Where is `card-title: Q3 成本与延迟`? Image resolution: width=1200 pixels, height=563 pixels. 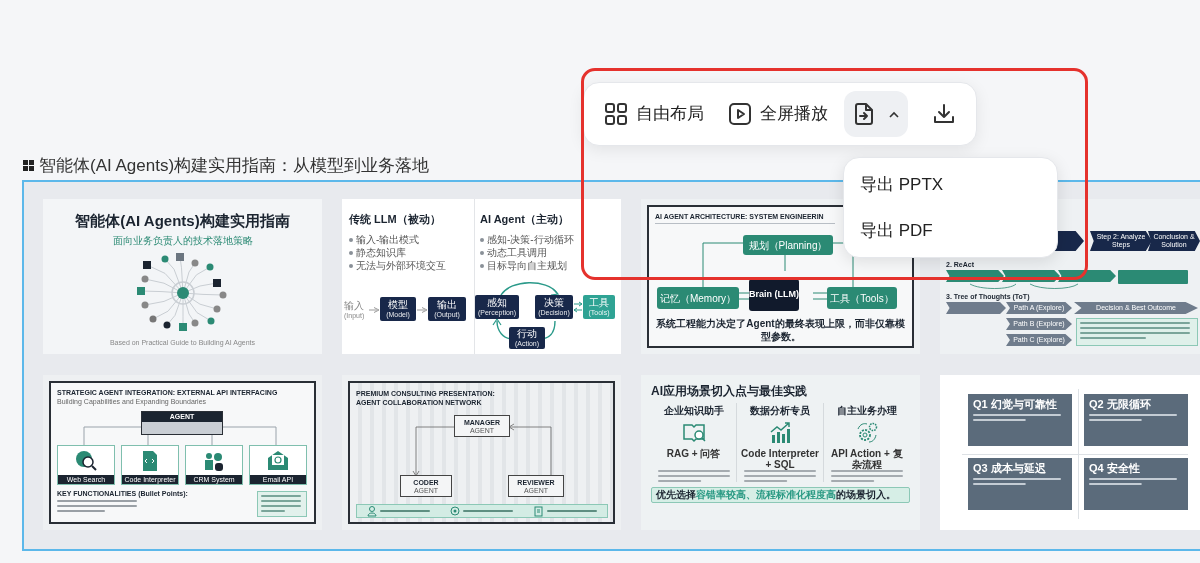
card-title: Q3 成本与延迟 is located at coordinates (1010, 468).